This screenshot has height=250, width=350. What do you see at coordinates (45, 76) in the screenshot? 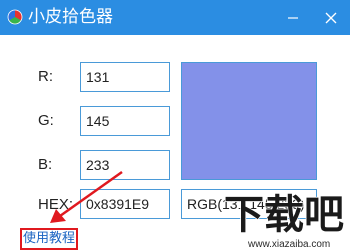
I see `r-label: R:` at bounding box center [45, 76].